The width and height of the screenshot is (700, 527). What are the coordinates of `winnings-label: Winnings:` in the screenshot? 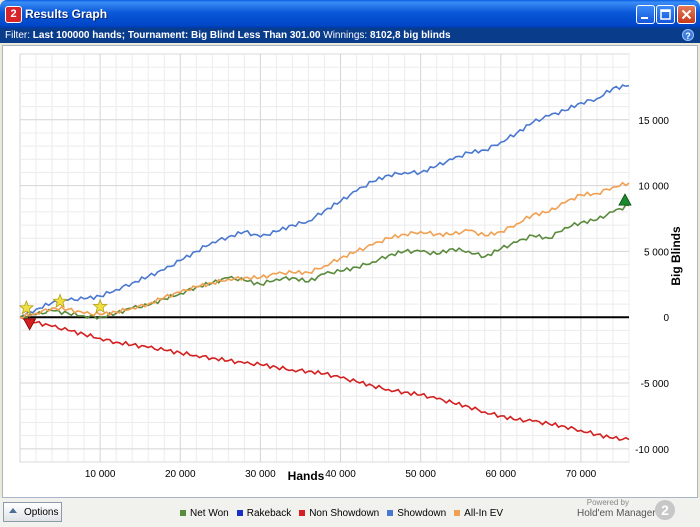 It's located at (345, 35).